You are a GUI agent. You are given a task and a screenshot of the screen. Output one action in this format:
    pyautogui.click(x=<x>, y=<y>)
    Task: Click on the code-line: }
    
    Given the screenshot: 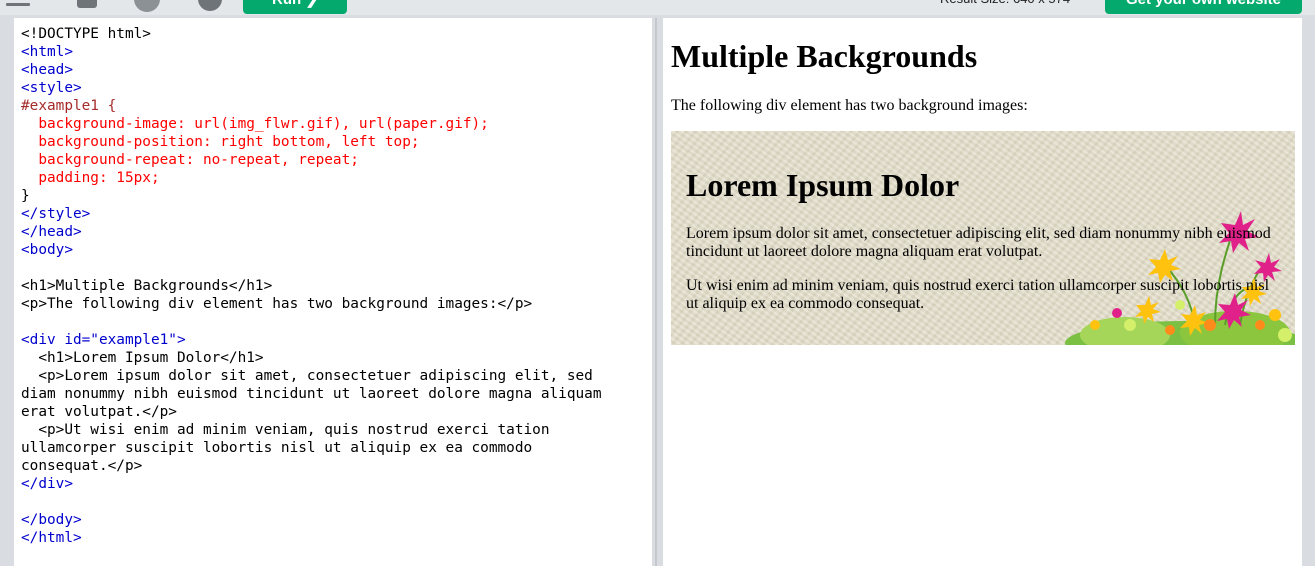 What is the action you would take?
    pyautogui.click(x=25, y=196)
    